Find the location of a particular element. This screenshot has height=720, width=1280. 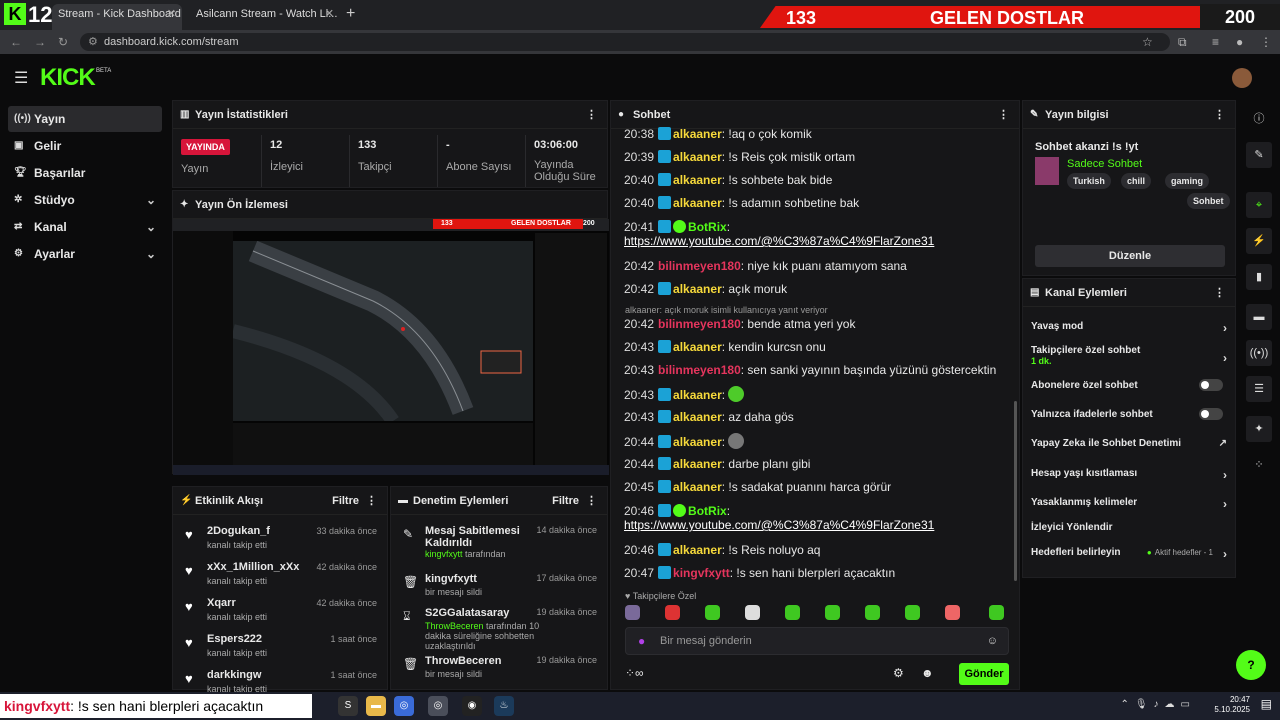

clock: 20:47 5.10.2025 is located at coordinates (1232, 705).